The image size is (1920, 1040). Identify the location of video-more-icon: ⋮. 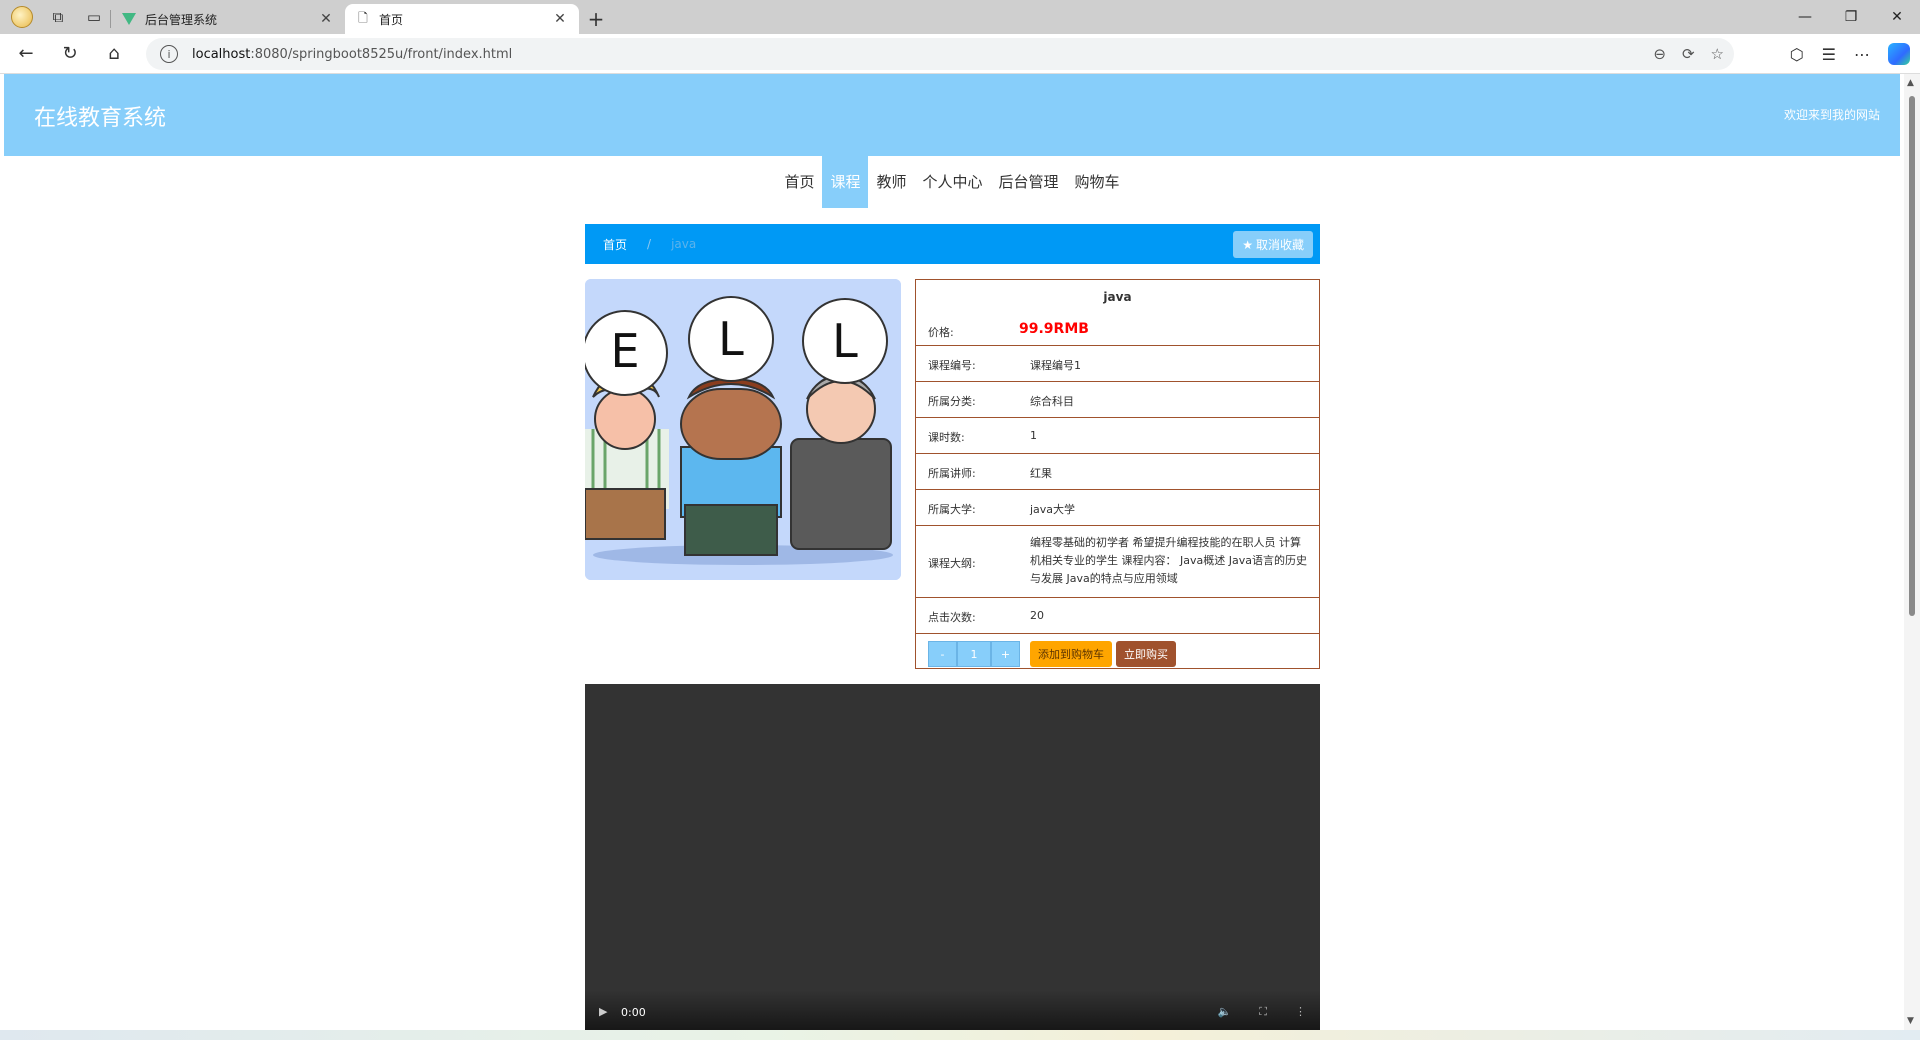
(1300, 1012).